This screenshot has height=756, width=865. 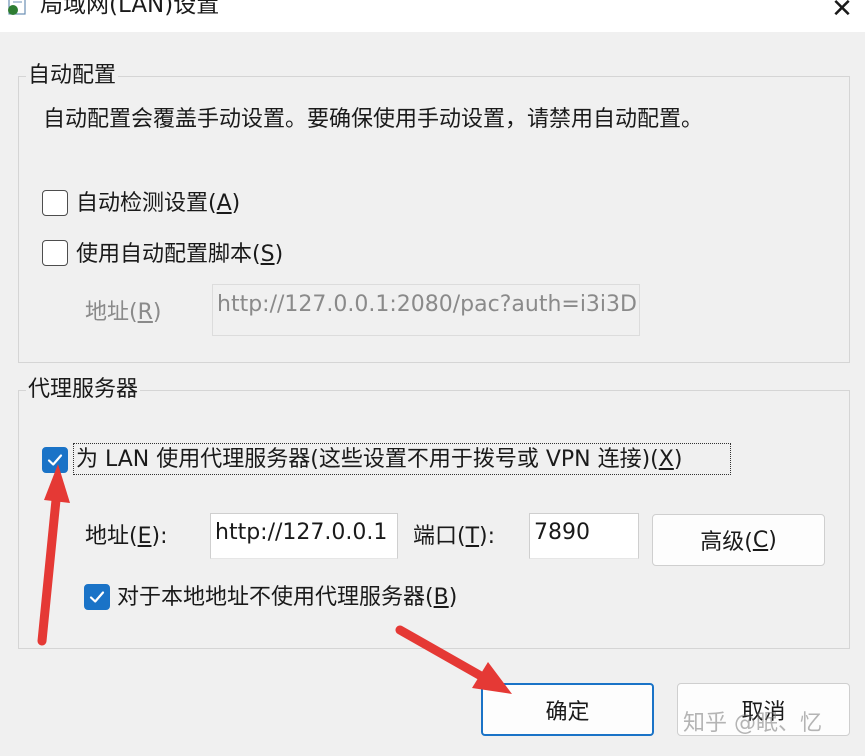 I want to click on bypass-local-label: 对于本地地址不使用代理服务器(B), so click(x=287, y=598).